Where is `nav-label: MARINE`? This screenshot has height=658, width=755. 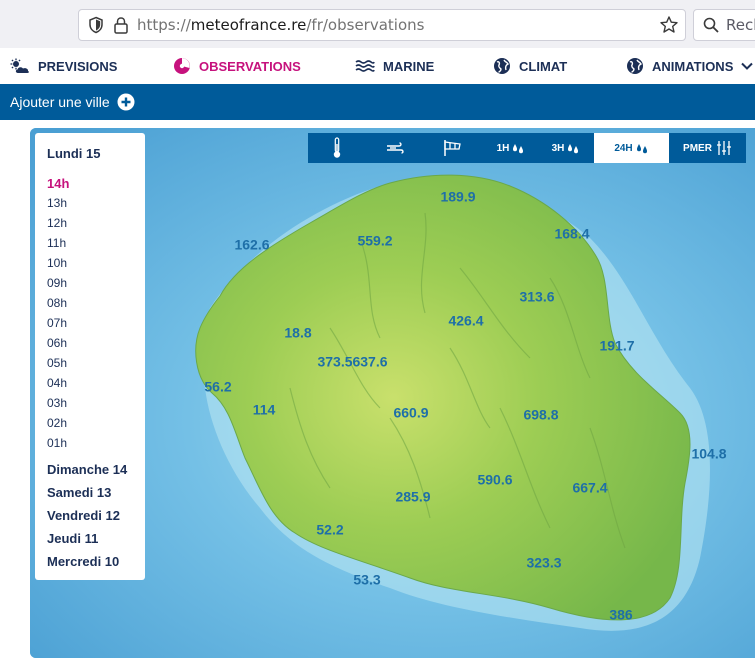
nav-label: MARINE is located at coordinates (409, 66).